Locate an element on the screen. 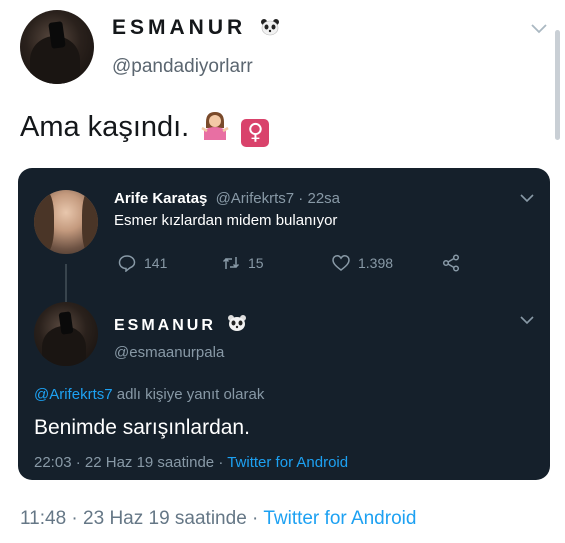 The width and height of the screenshot is (565, 543). avatar-hair-left is located at coordinates (44, 222).